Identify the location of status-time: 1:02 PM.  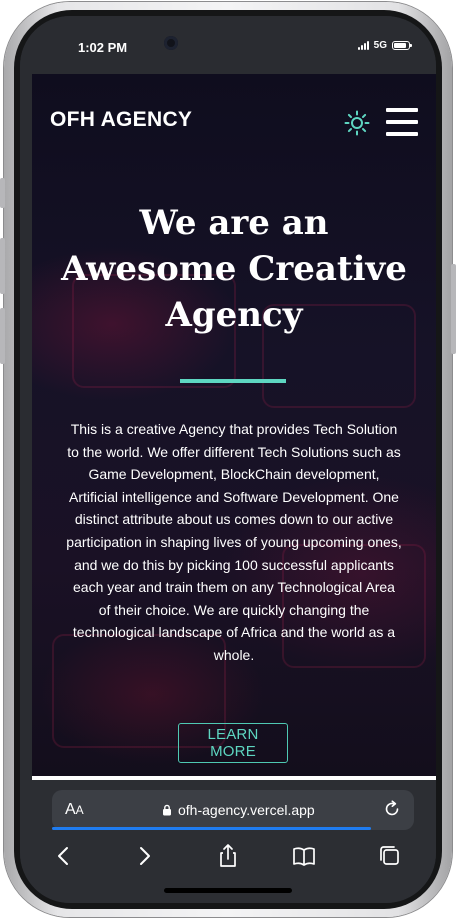
(103, 47).